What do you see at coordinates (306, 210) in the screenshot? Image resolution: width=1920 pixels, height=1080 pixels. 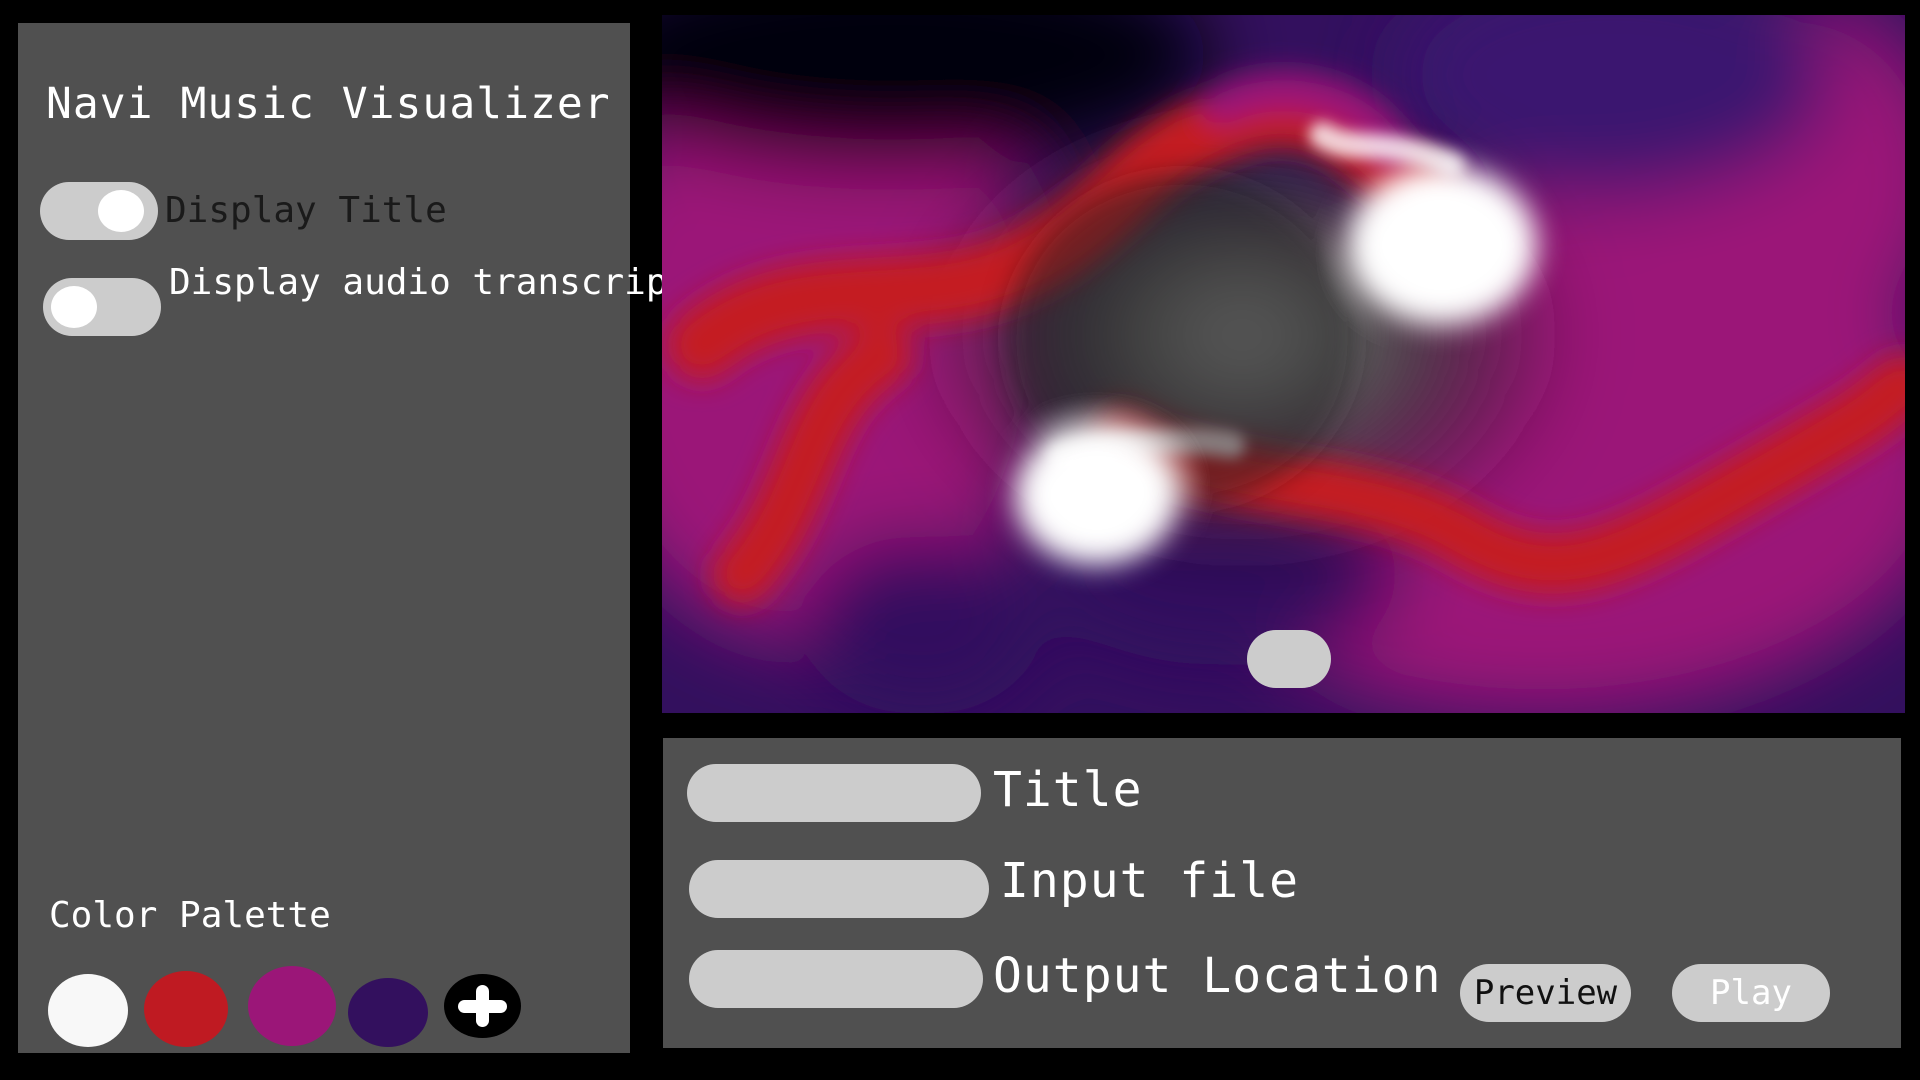 I see `display-title-label: Display Title` at bounding box center [306, 210].